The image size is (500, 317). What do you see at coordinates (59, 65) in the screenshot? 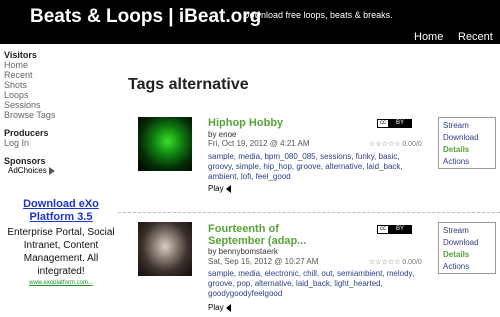
I see `sidebar-link-home: Home` at bounding box center [59, 65].